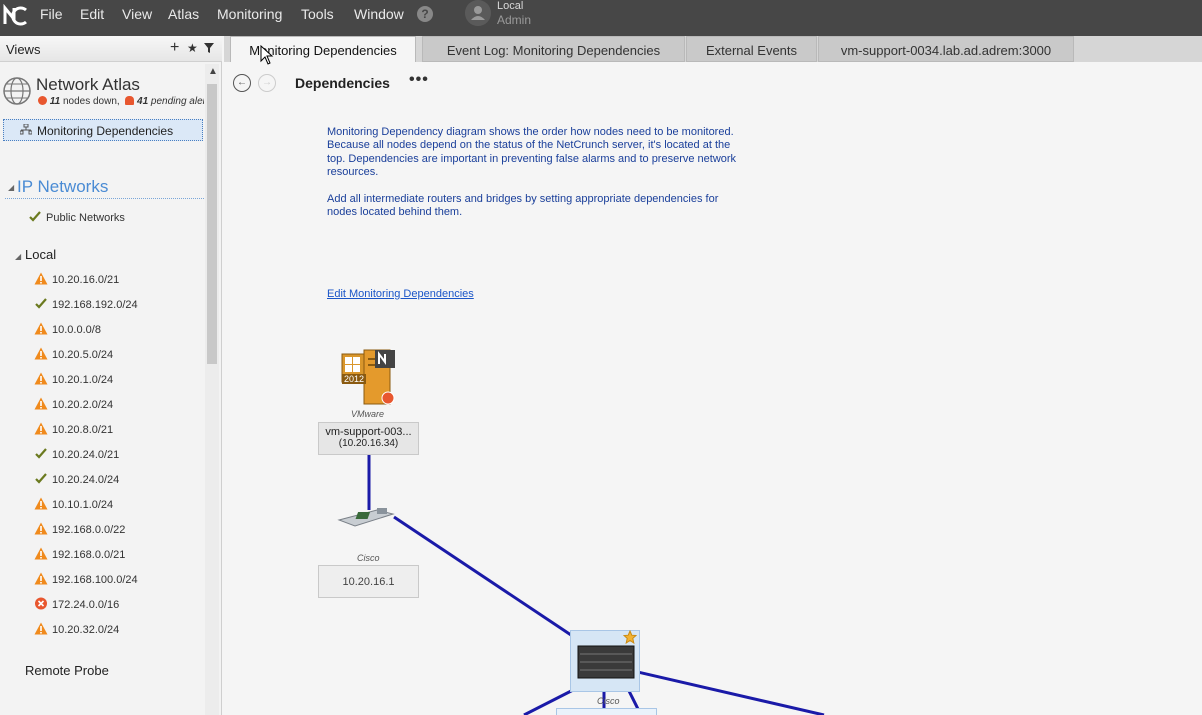 The image size is (1202, 715). I want to click on atlas-stats: 11 nodes down, 41 pending aler, so click(121, 101).